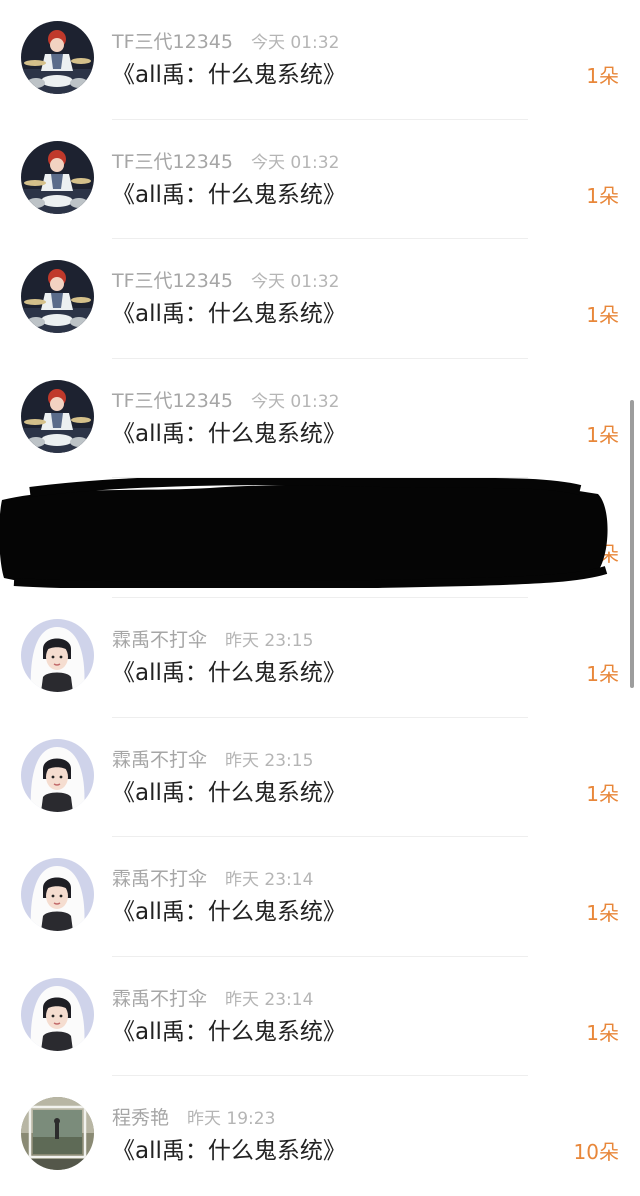  I want to click on username: 程秀艳, so click(140, 1118).